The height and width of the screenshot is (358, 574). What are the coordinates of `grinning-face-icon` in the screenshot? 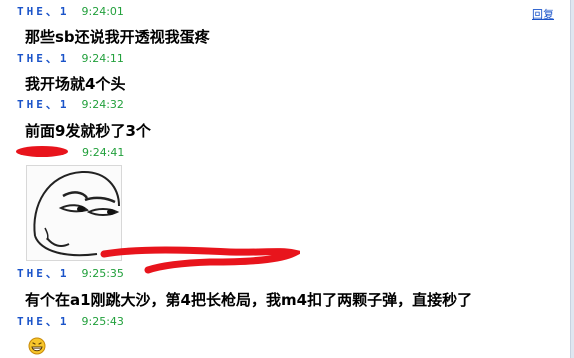 It's located at (37, 346).